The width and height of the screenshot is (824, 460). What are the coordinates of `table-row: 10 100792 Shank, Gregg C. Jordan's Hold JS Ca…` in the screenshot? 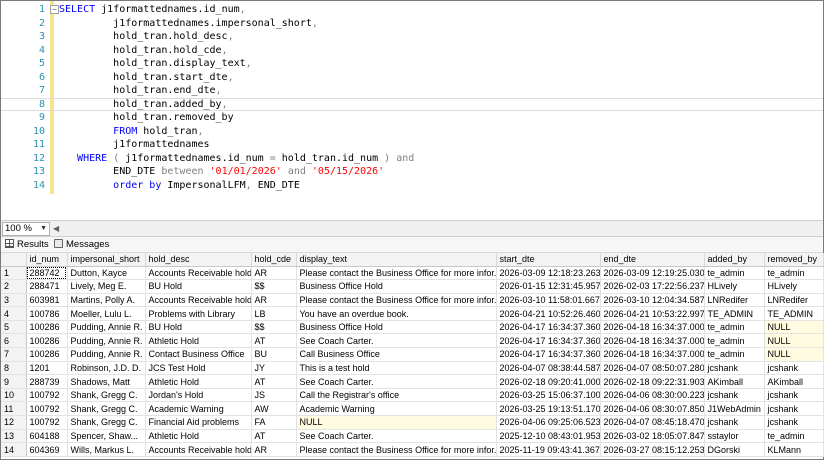 It's located at (412, 395).